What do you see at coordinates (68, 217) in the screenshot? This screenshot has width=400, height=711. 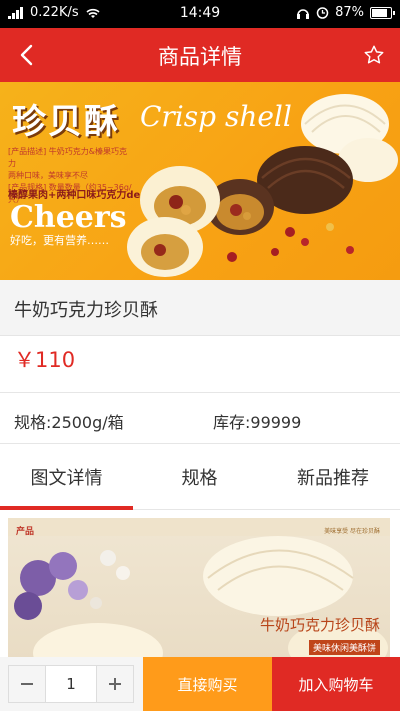 I see `banner-cheers: Cheers` at bounding box center [68, 217].